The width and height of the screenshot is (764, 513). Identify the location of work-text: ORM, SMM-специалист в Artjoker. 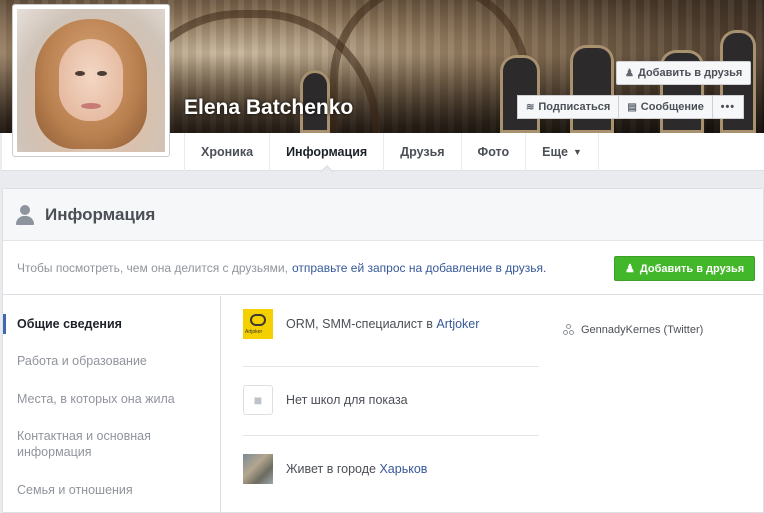
(382, 324).